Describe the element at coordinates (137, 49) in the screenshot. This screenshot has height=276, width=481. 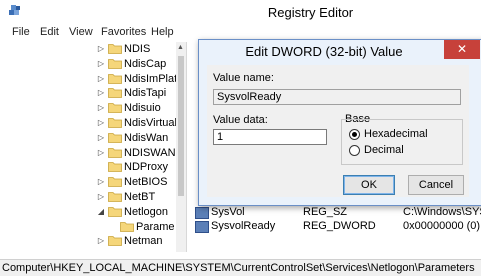
I see `tree-item-label: NDIS` at that location.